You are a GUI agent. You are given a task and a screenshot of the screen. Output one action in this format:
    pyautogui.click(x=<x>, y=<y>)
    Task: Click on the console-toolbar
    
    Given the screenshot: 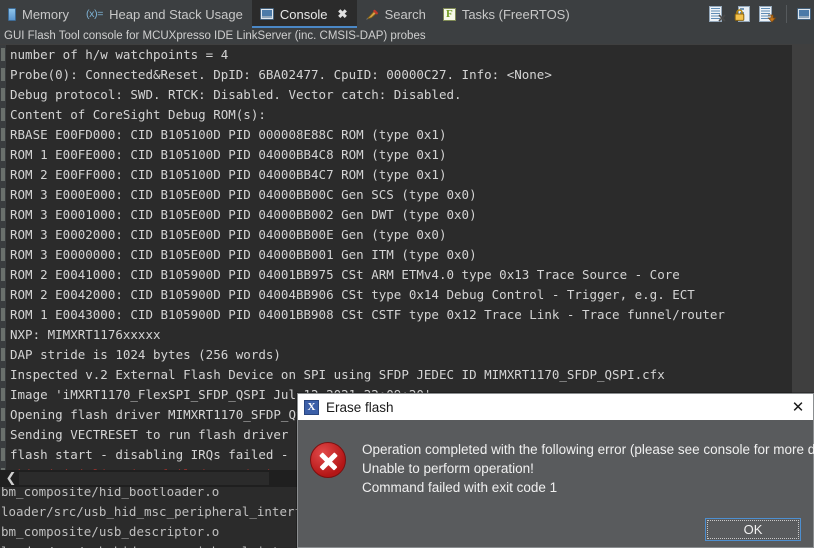 What is the action you would take?
    pyautogui.click(x=760, y=14)
    